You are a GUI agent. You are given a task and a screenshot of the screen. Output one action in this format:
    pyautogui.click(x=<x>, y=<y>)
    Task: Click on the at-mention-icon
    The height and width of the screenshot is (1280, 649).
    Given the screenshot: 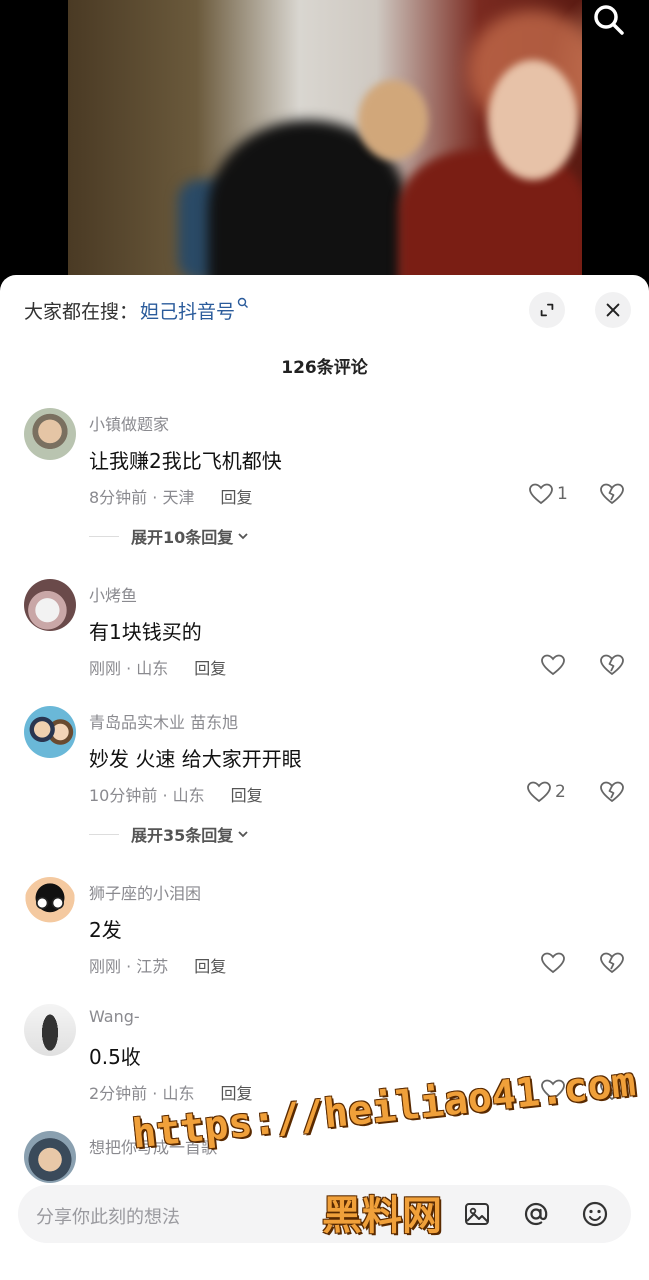 What is the action you would take?
    pyautogui.click(x=536, y=1214)
    